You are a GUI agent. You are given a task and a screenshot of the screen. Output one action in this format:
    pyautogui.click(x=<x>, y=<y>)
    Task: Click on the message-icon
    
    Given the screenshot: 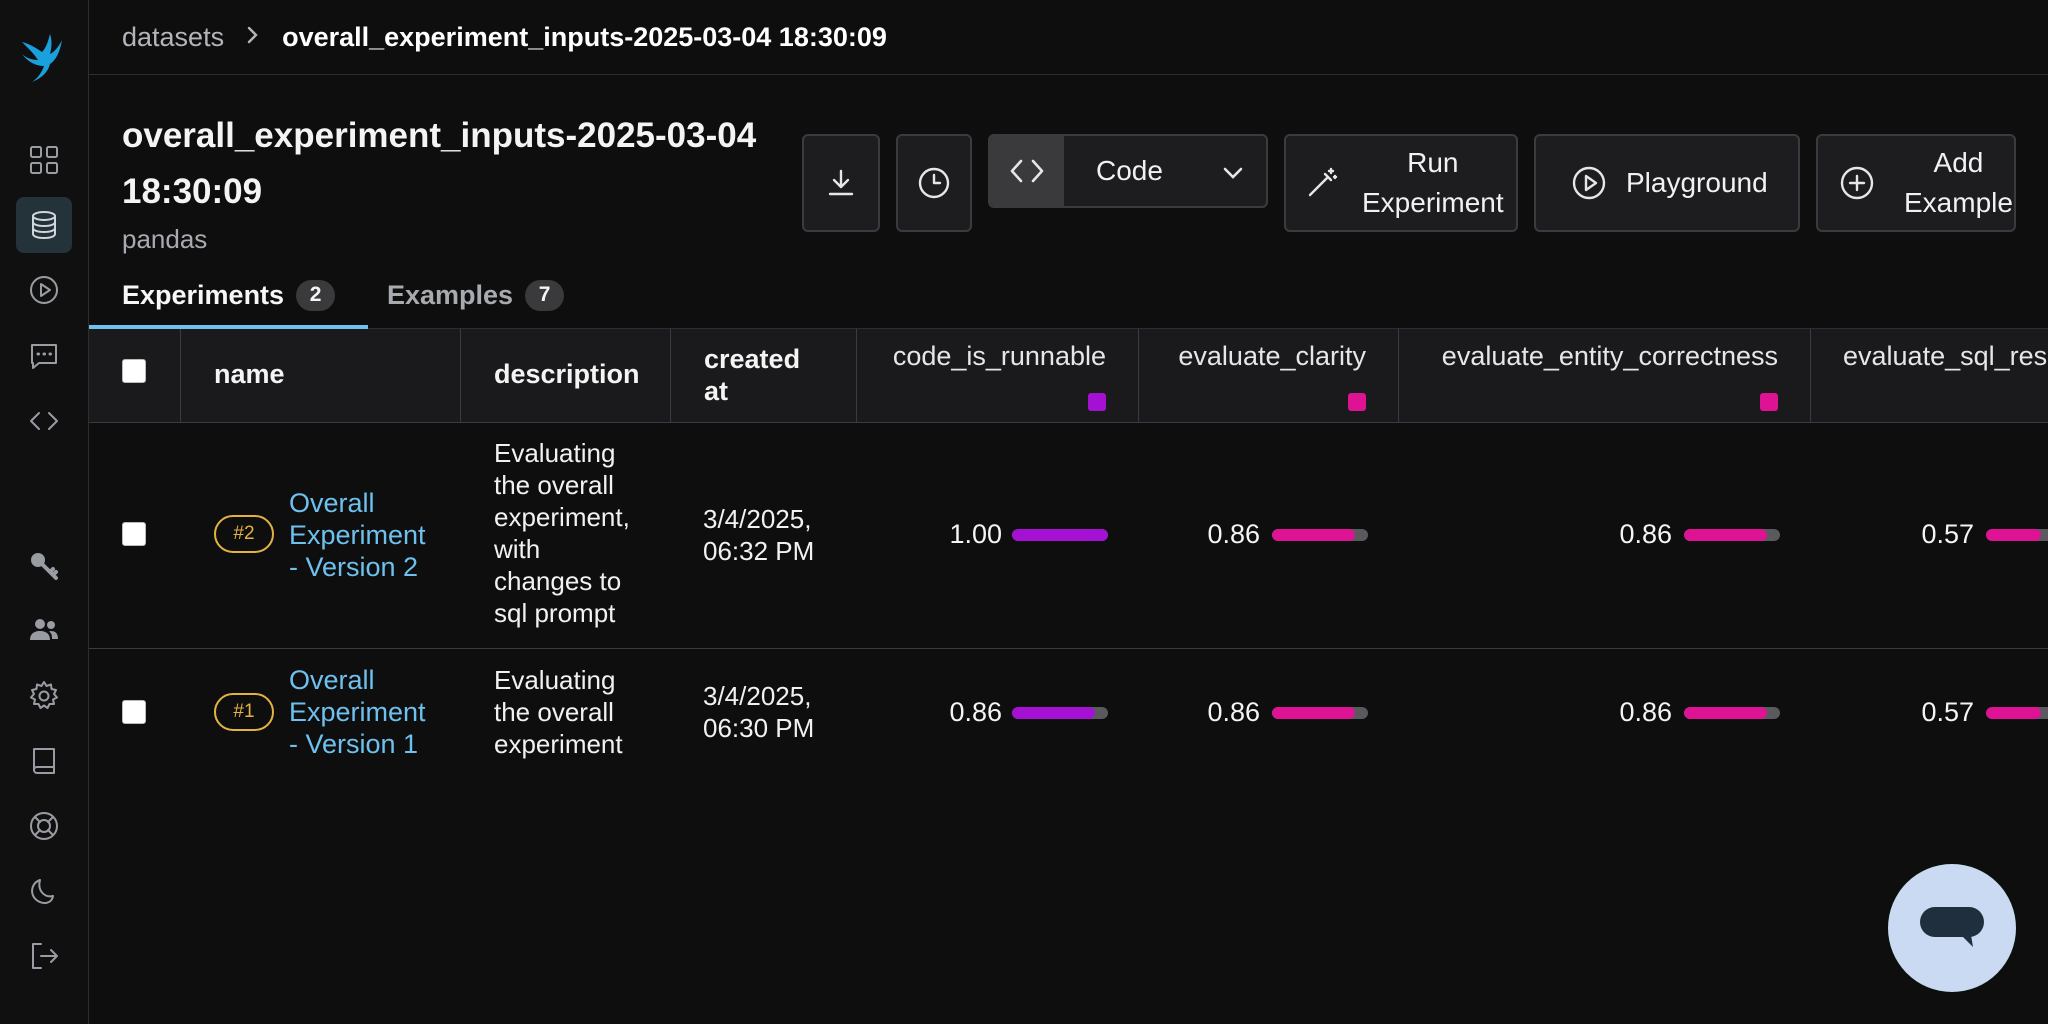 What is the action you would take?
    pyautogui.click(x=44, y=356)
    